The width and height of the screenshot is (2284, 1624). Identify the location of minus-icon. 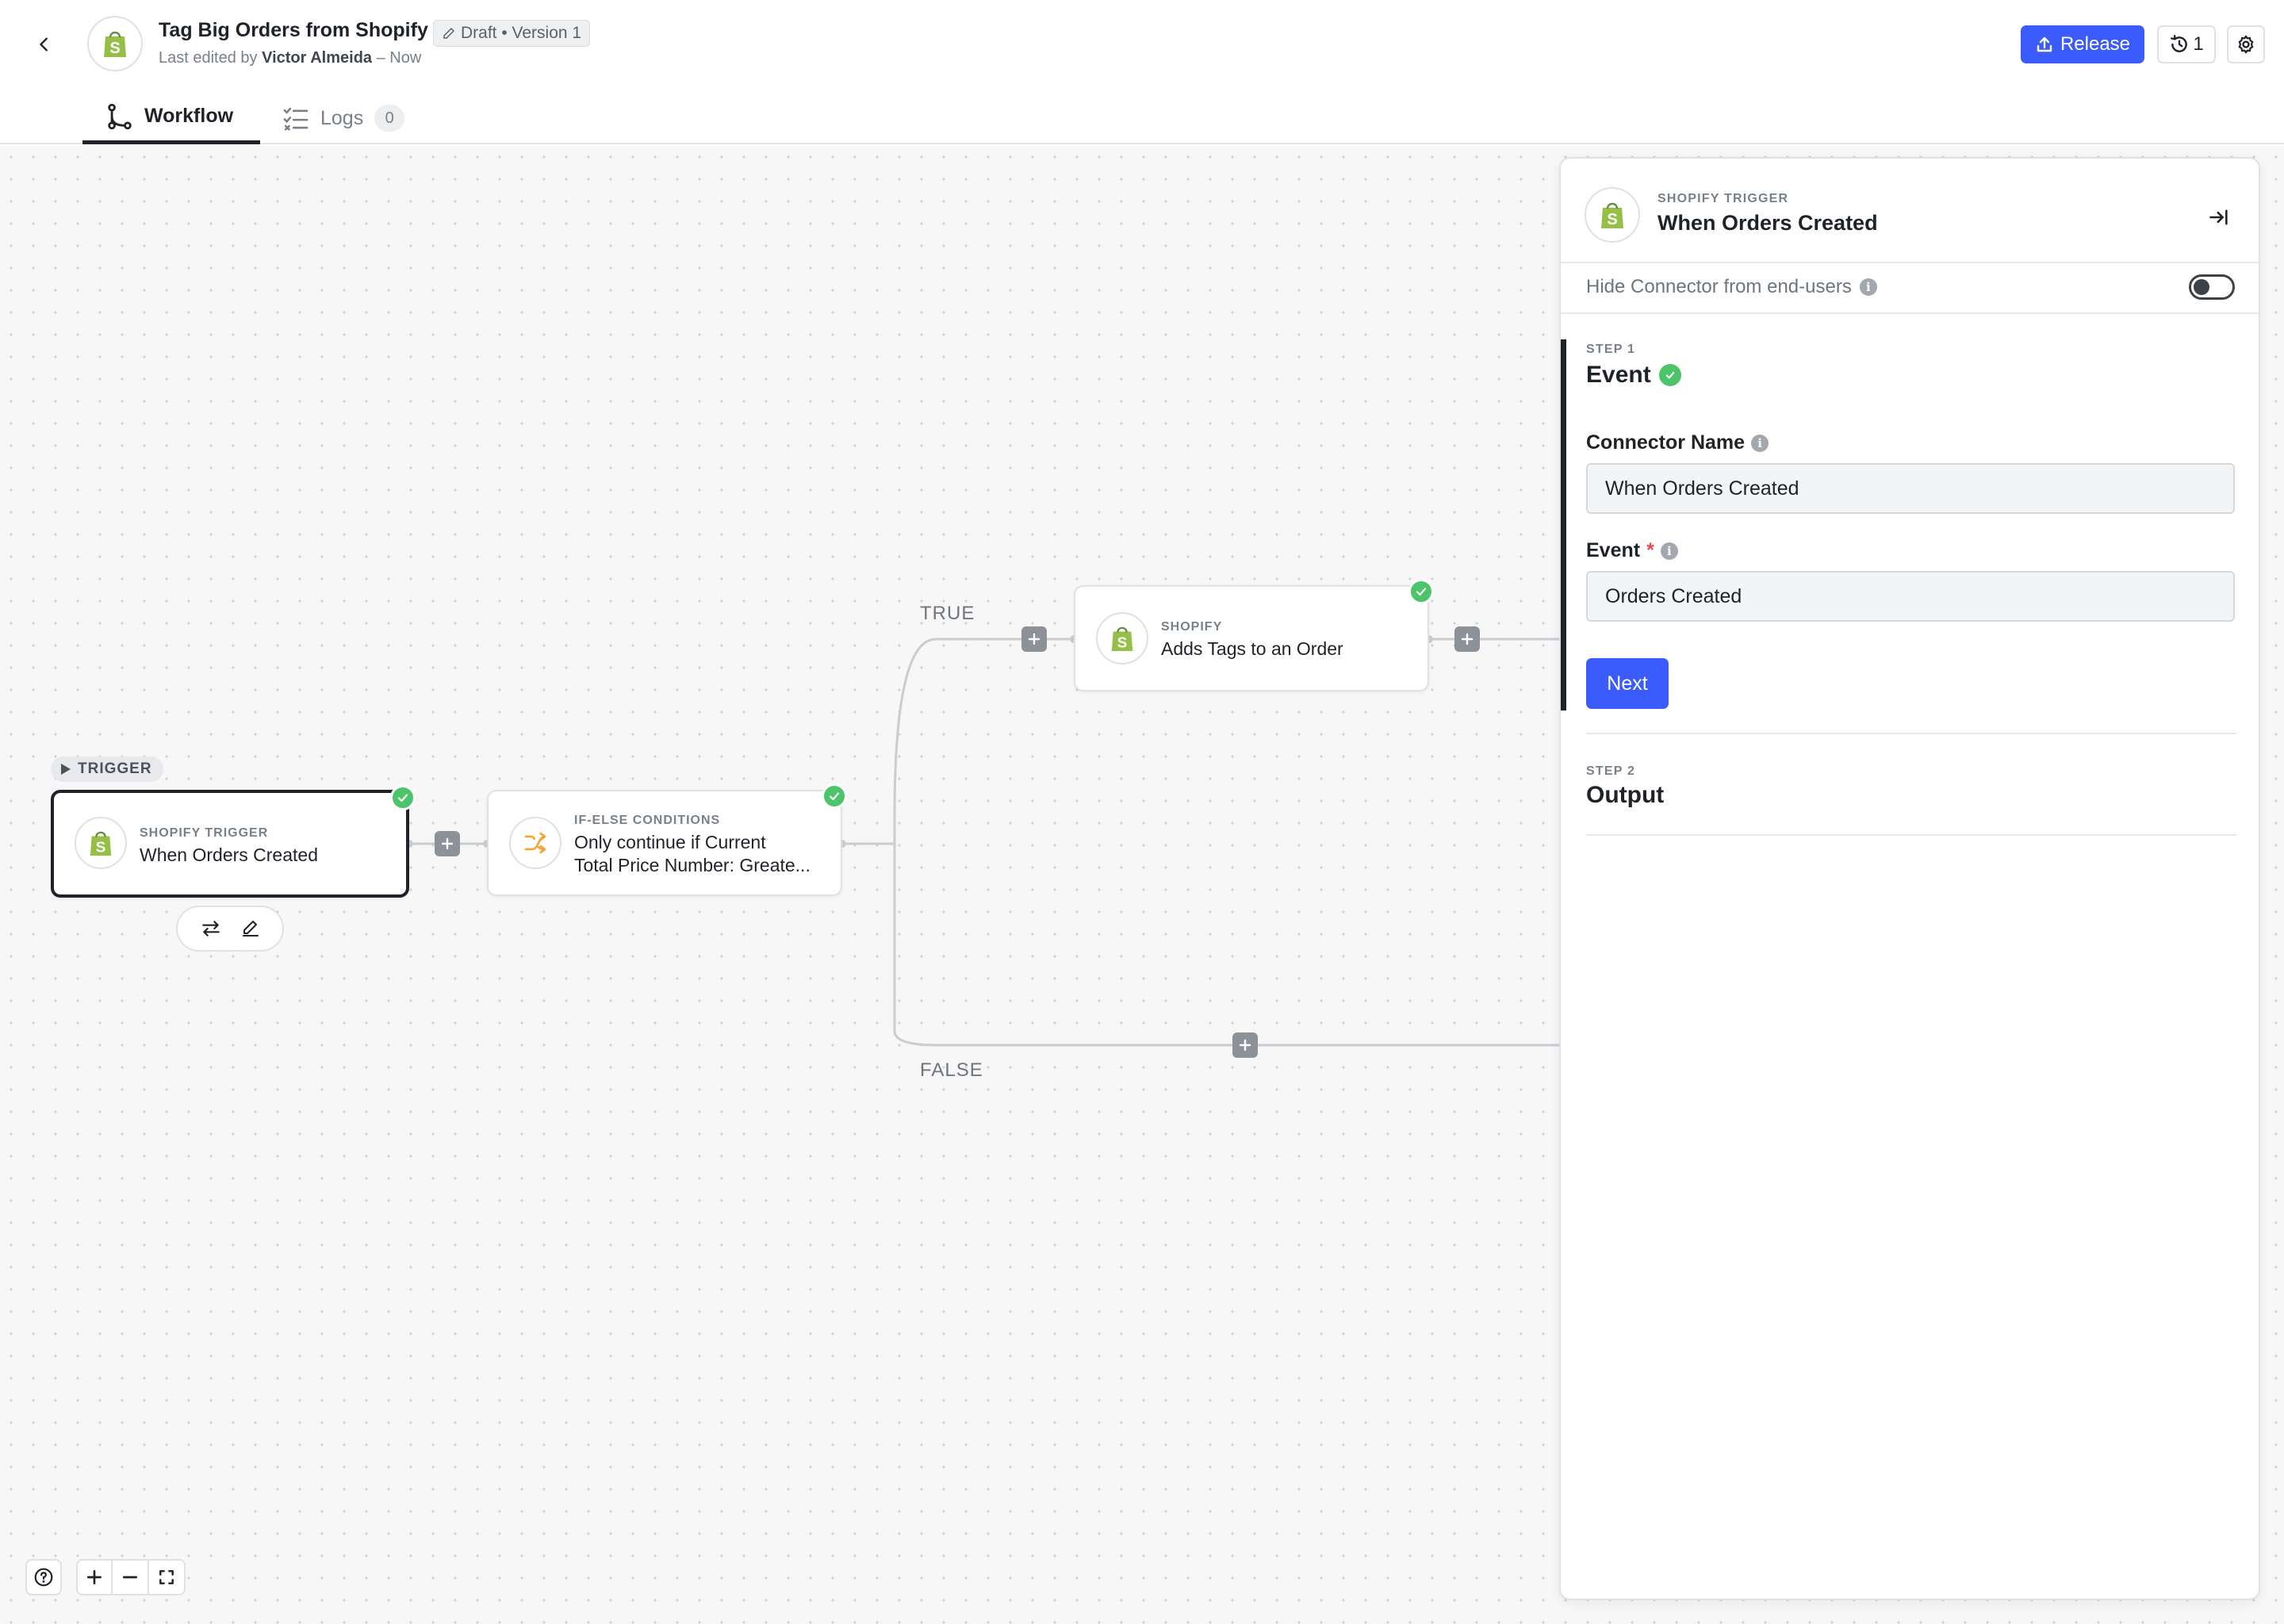
(130, 1577).